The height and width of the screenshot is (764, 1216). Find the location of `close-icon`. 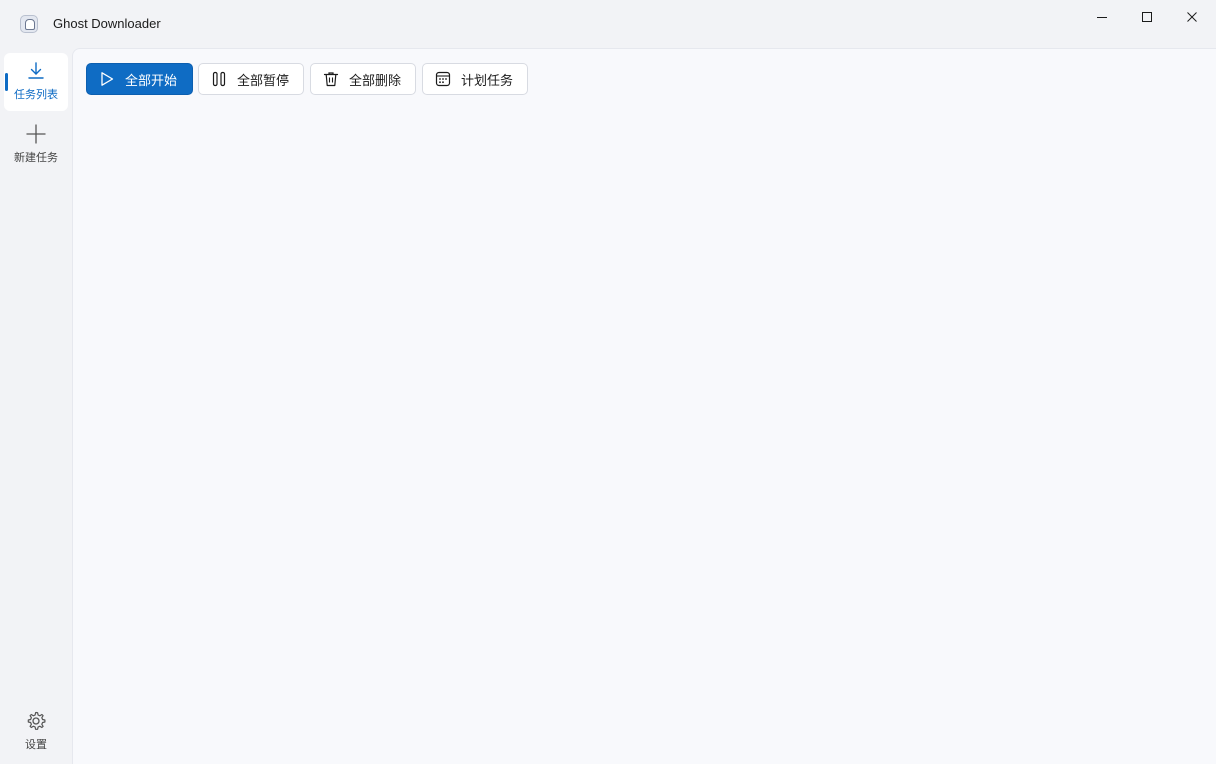

close-icon is located at coordinates (1192, 17).